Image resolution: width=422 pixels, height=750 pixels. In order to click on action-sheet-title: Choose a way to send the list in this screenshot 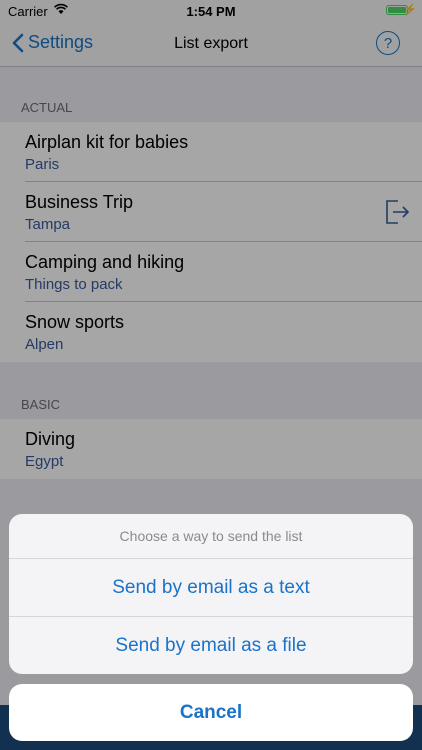, I will do `click(211, 536)`.